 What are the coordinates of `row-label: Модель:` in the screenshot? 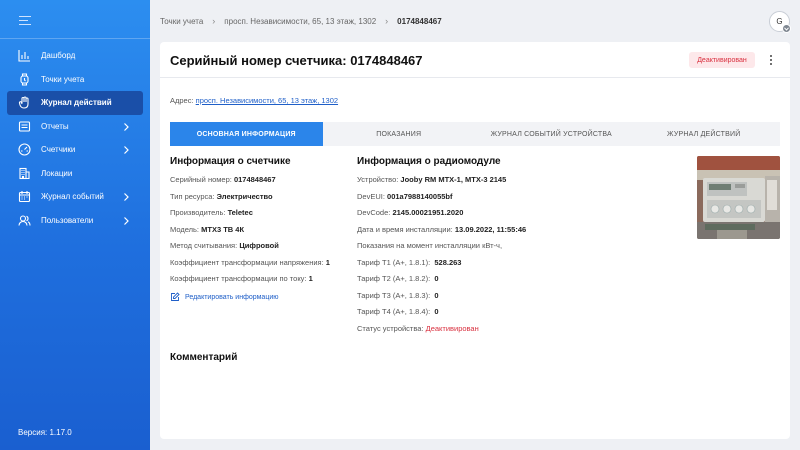 It's located at (185, 229).